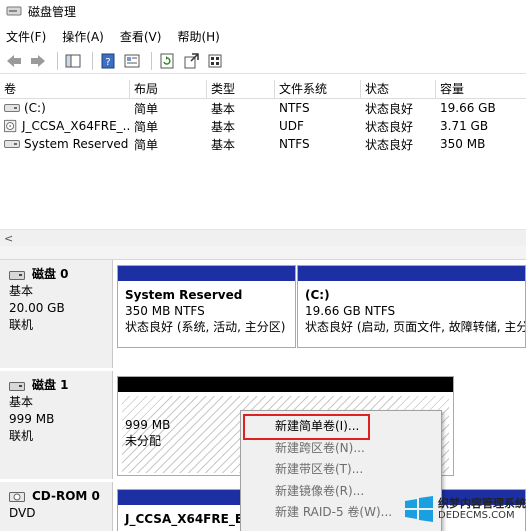  I want to click on help-icon: ?, so click(108, 61).